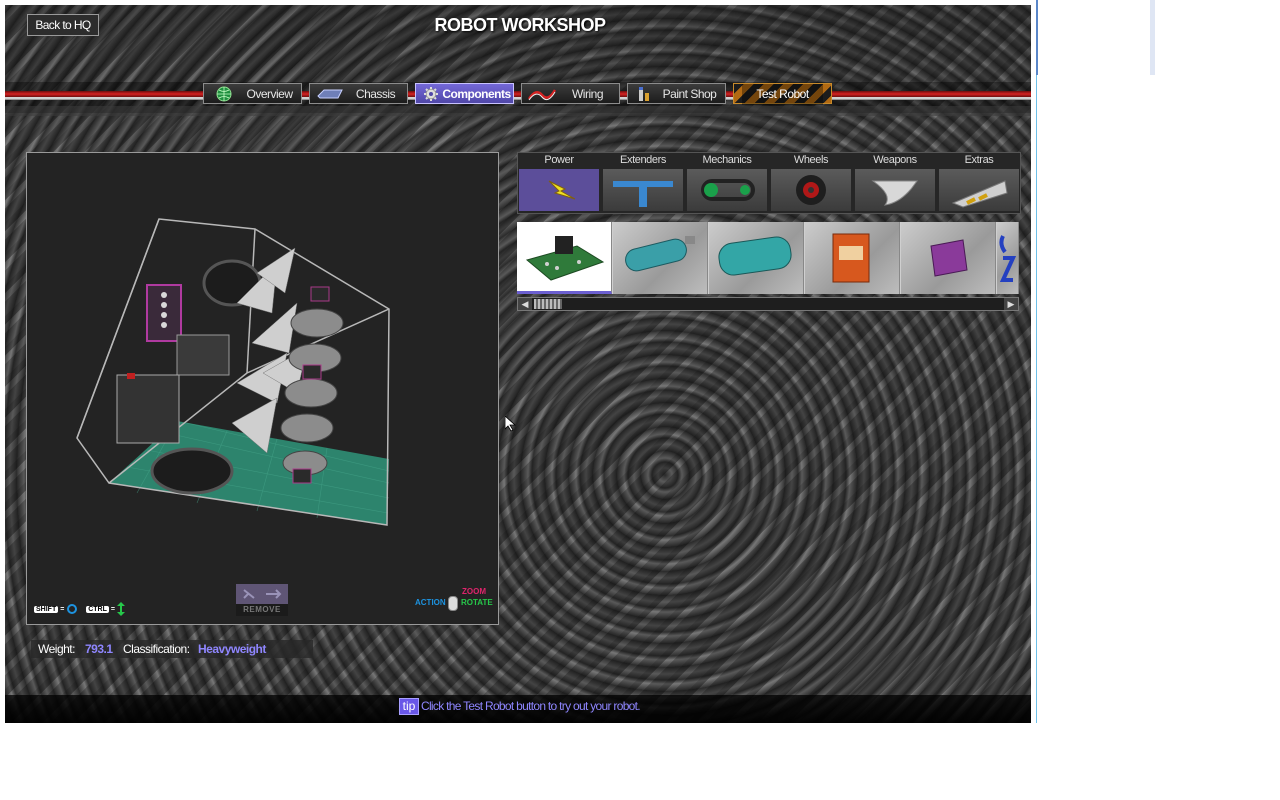 The height and width of the screenshot is (800, 1280). I want to click on category-power: Power, so click(559, 183).